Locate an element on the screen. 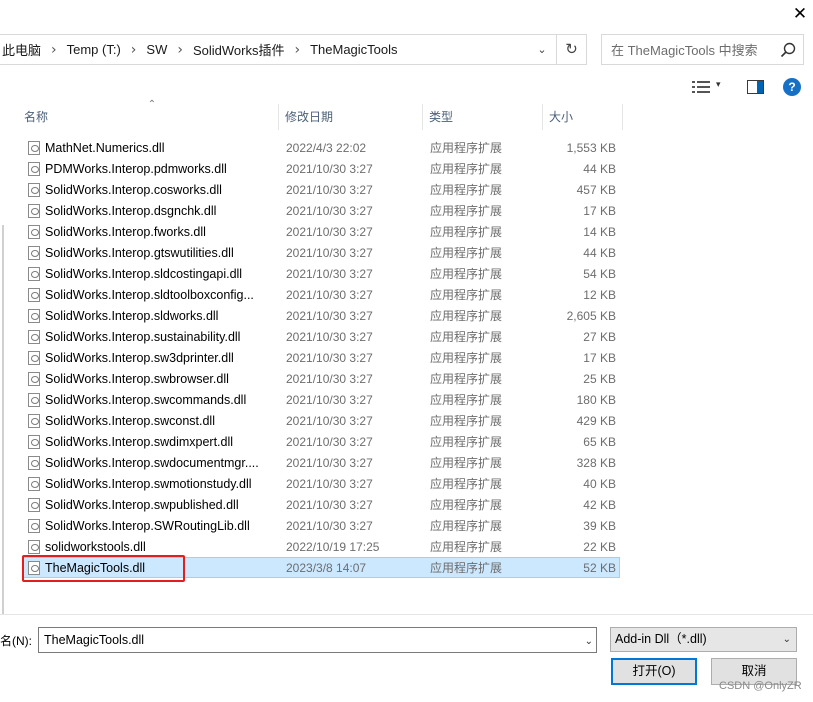 The height and width of the screenshot is (702, 813). file-name: MathNet.Numerics.dll is located at coordinates (105, 148).